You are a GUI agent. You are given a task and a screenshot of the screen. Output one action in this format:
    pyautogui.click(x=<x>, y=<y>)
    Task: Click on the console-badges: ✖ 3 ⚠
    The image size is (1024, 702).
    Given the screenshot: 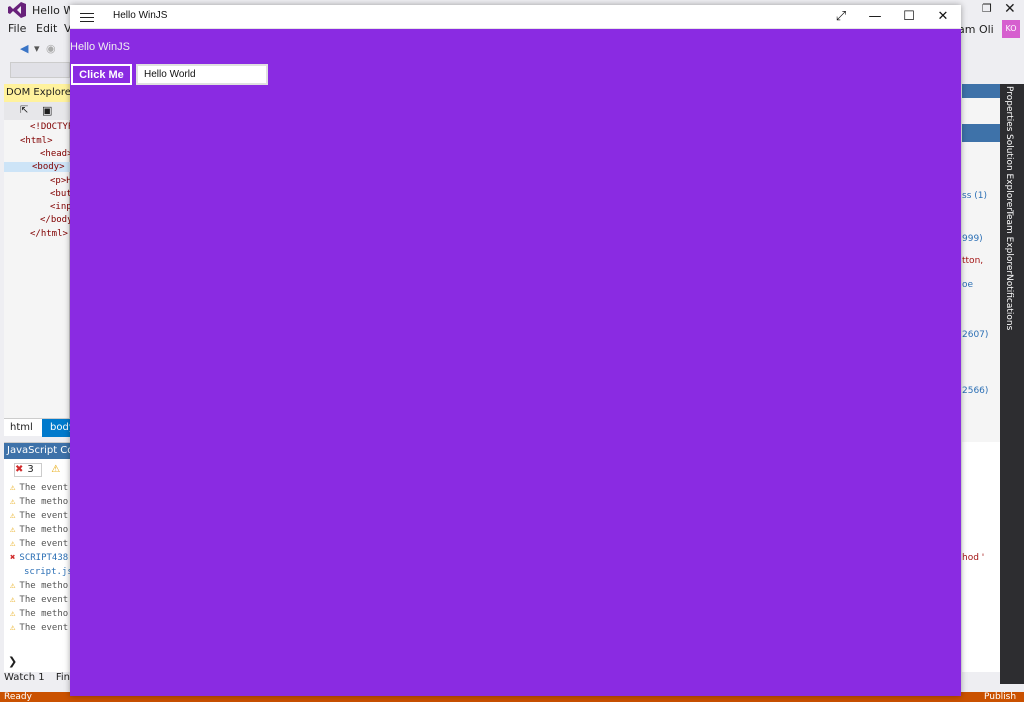 What is the action you would take?
    pyautogui.click(x=39, y=470)
    